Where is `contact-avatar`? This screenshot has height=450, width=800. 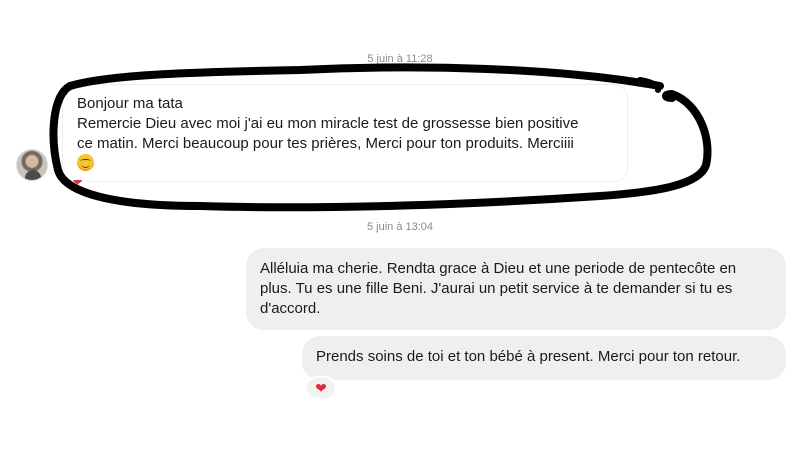 contact-avatar is located at coordinates (32, 165).